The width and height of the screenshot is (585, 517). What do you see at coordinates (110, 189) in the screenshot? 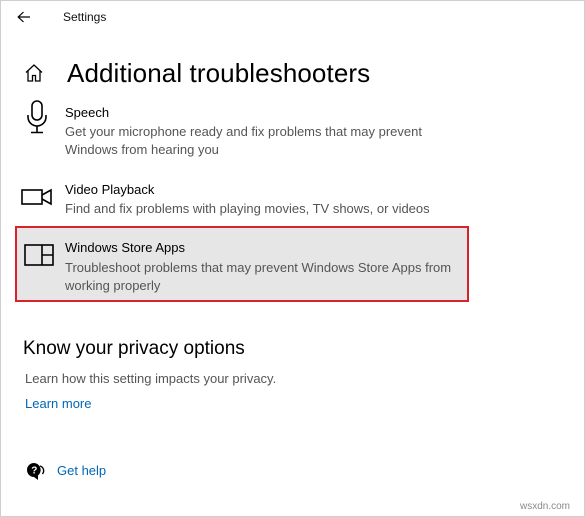
I see `troubleshooter-title: Video Playback` at bounding box center [110, 189].